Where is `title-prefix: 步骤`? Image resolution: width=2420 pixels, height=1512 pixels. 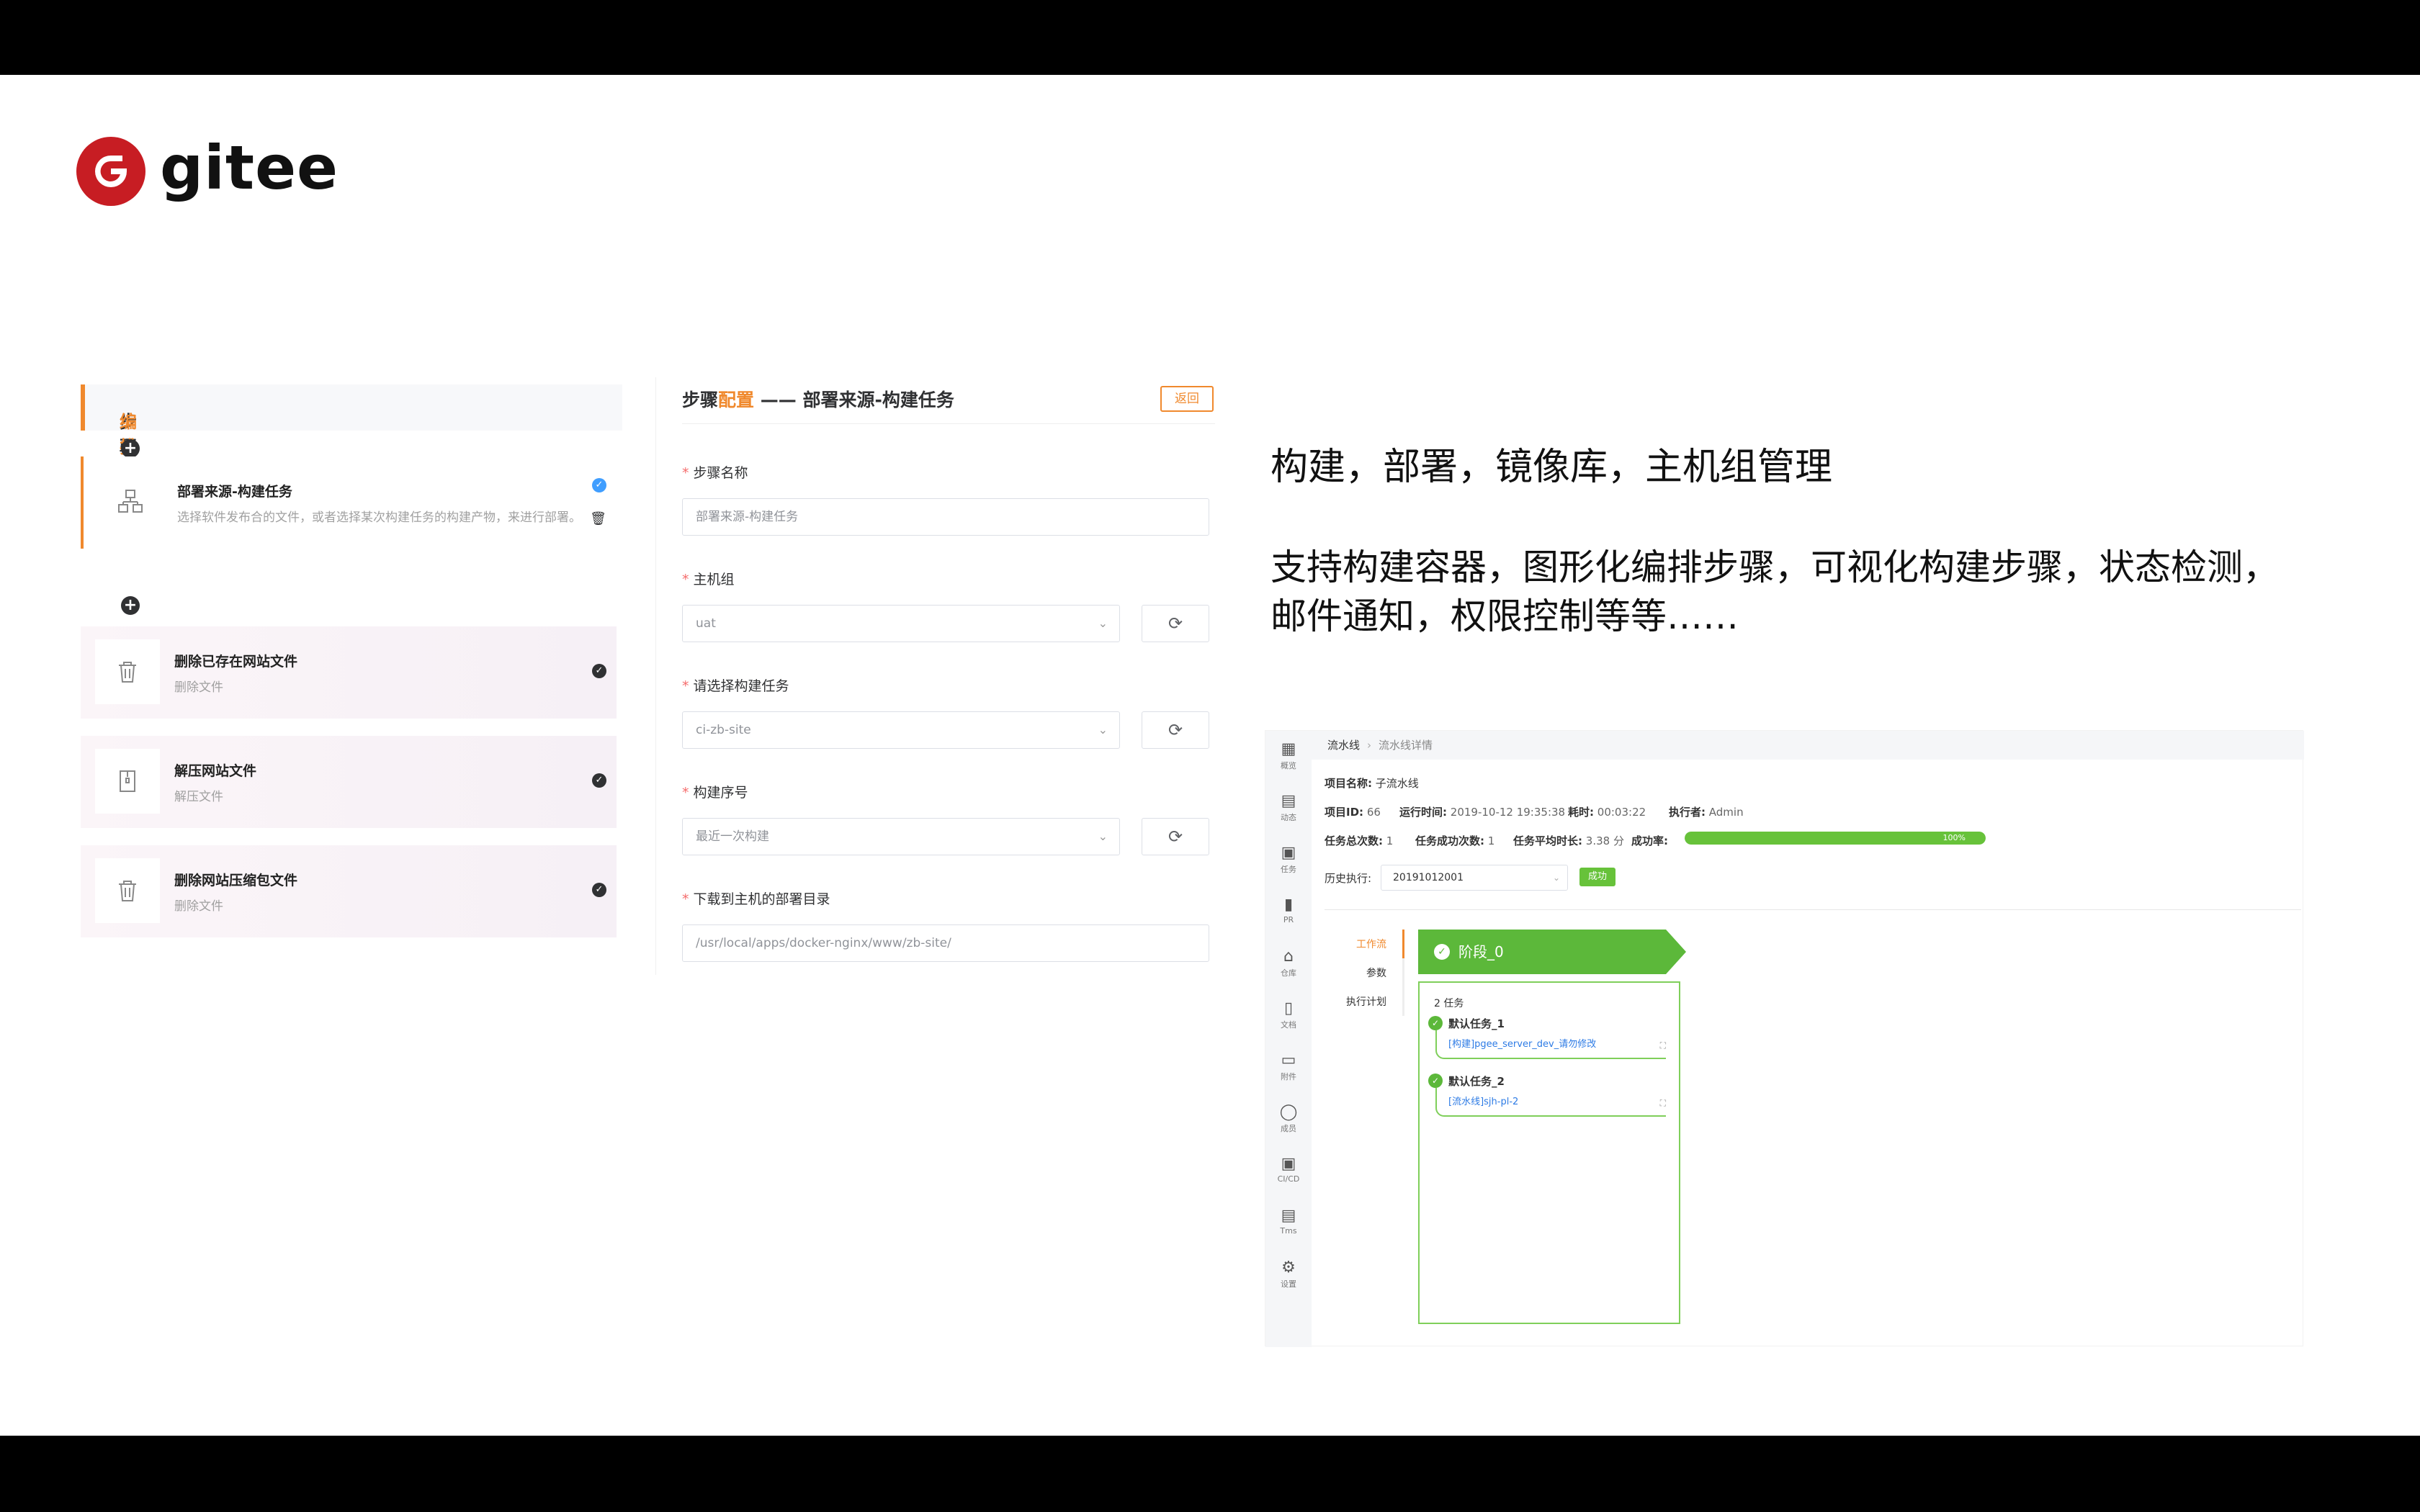
title-prefix: 步骤 is located at coordinates (700, 400).